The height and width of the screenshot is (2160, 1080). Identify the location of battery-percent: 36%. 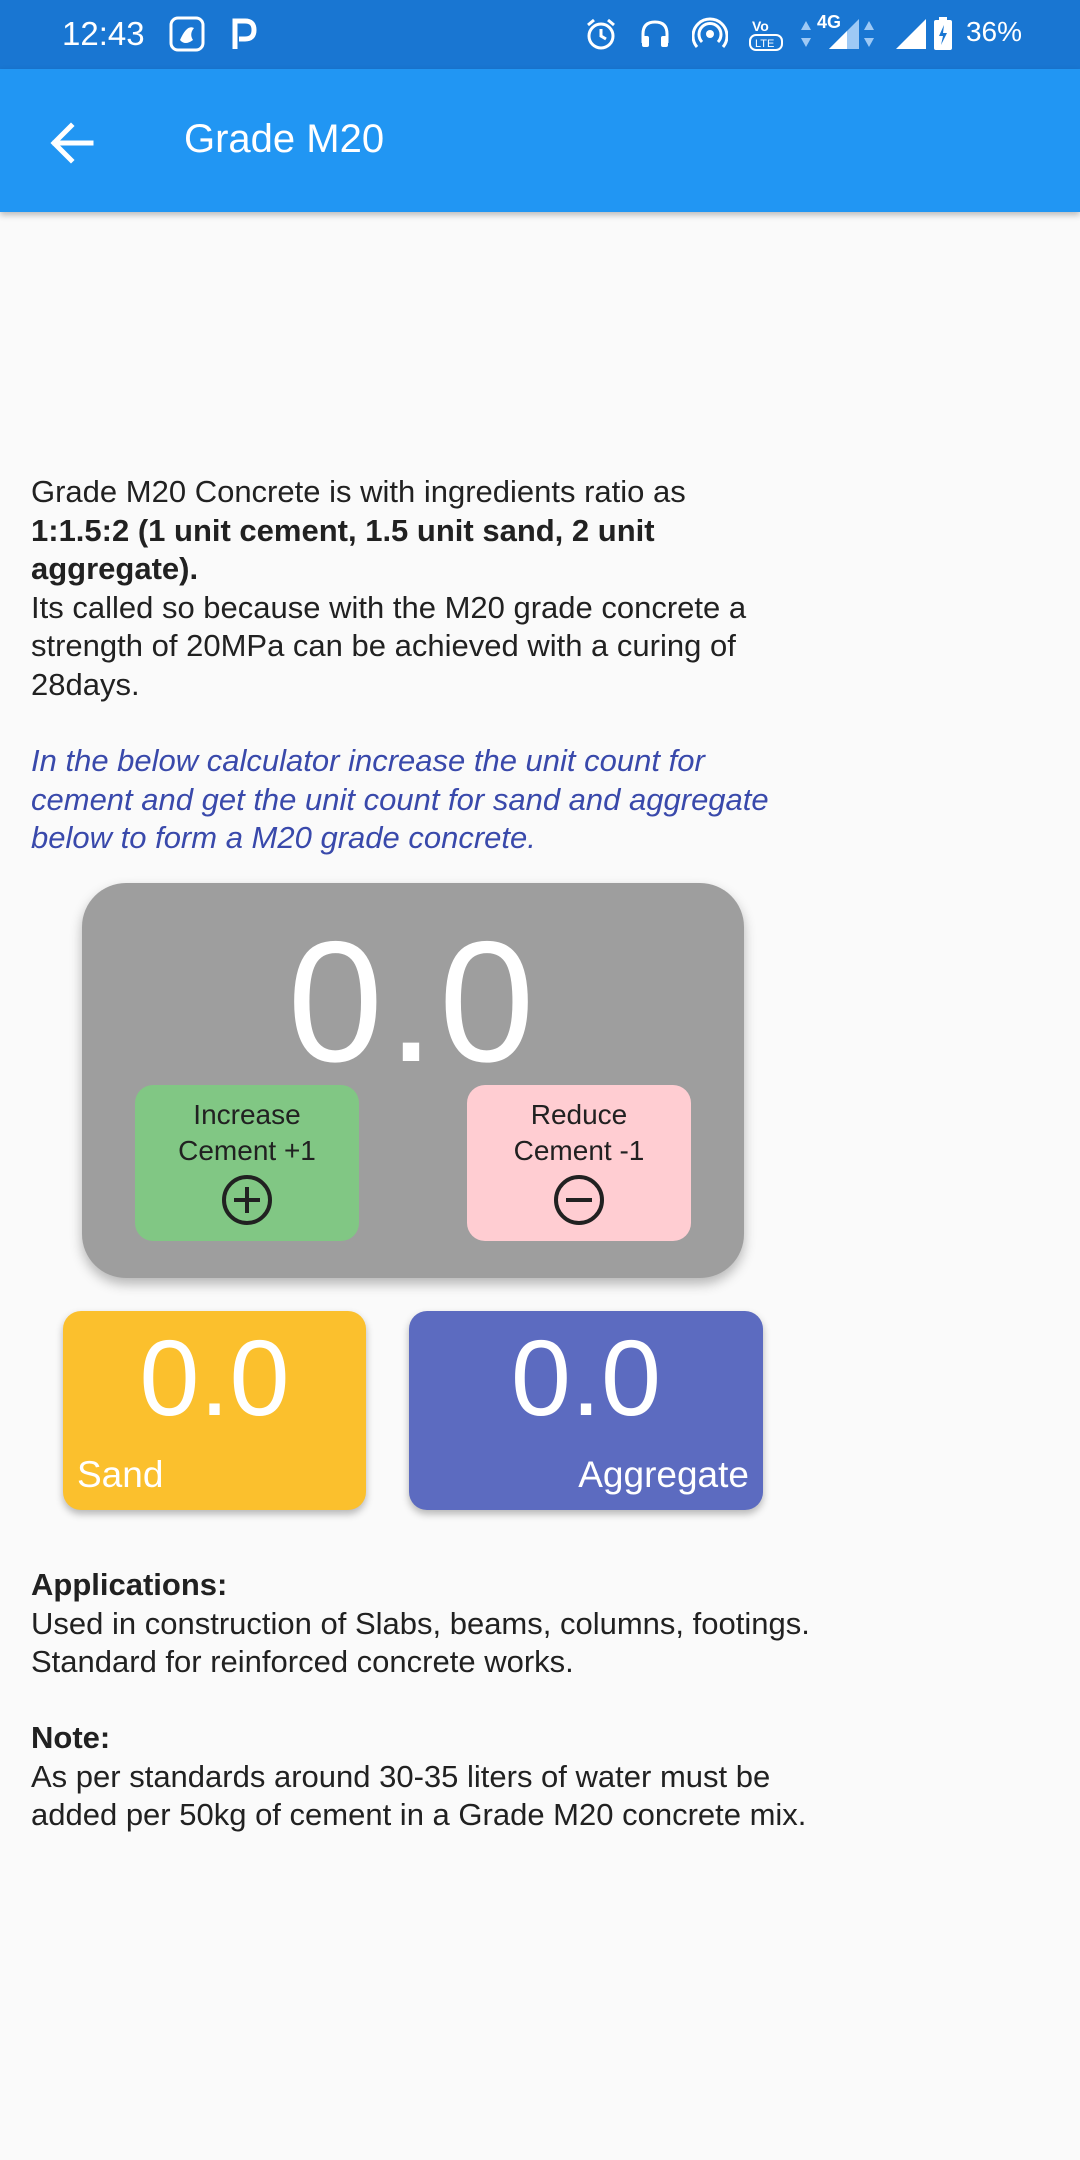
(993, 31).